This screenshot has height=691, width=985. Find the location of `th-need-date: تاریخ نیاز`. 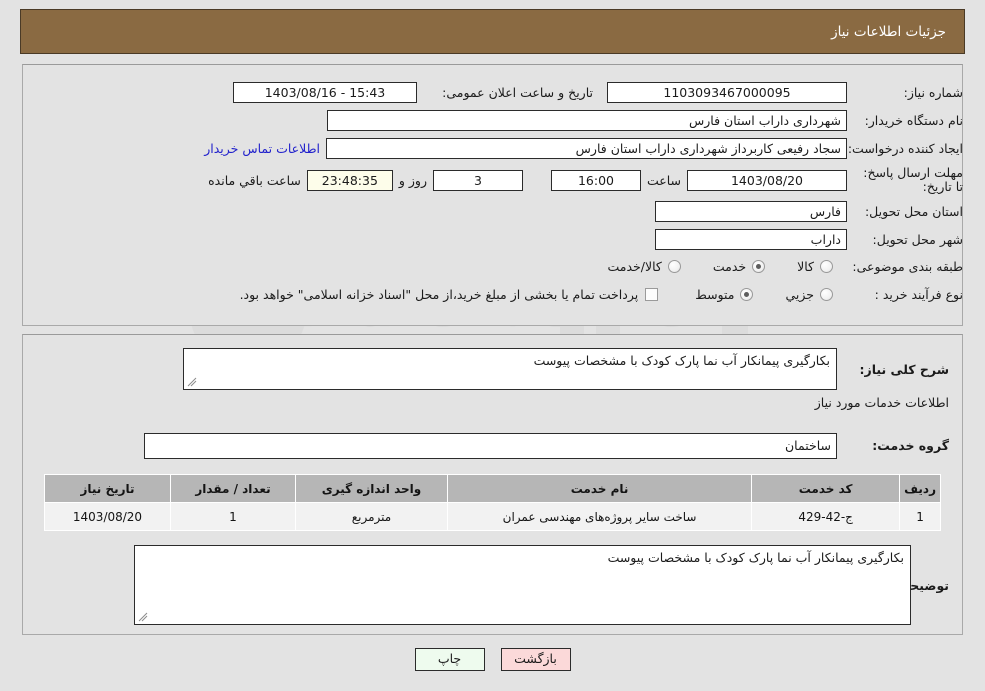

th-need-date: تاریخ نیاز is located at coordinates (107, 488).